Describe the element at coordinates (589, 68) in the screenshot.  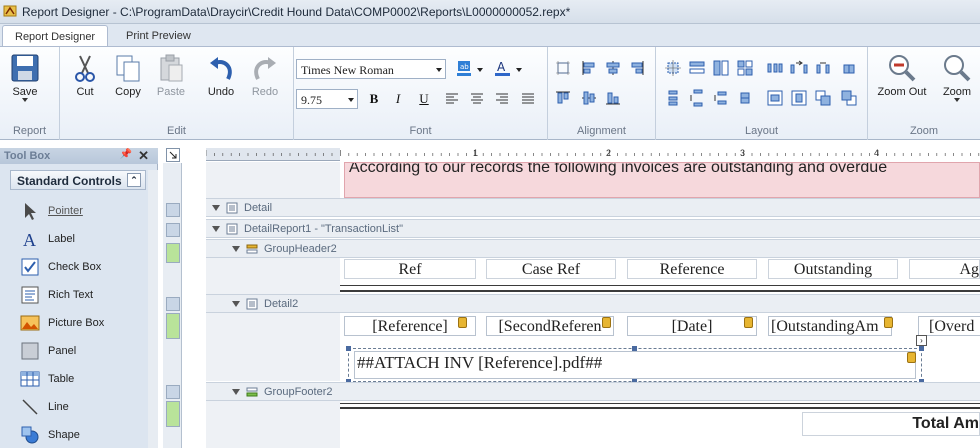
I see `align-lefts-button` at that location.